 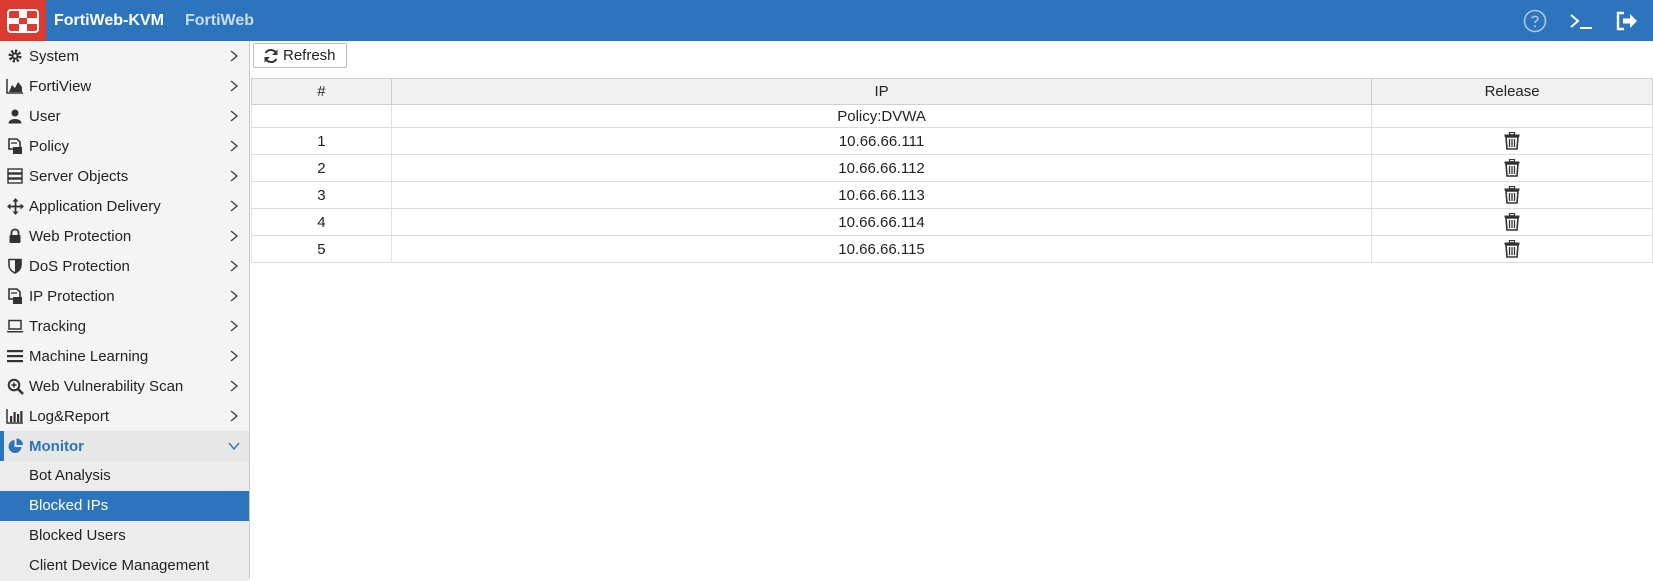 What do you see at coordinates (321, 249) in the screenshot?
I see `row-number: 5` at bounding box center [321, 249].